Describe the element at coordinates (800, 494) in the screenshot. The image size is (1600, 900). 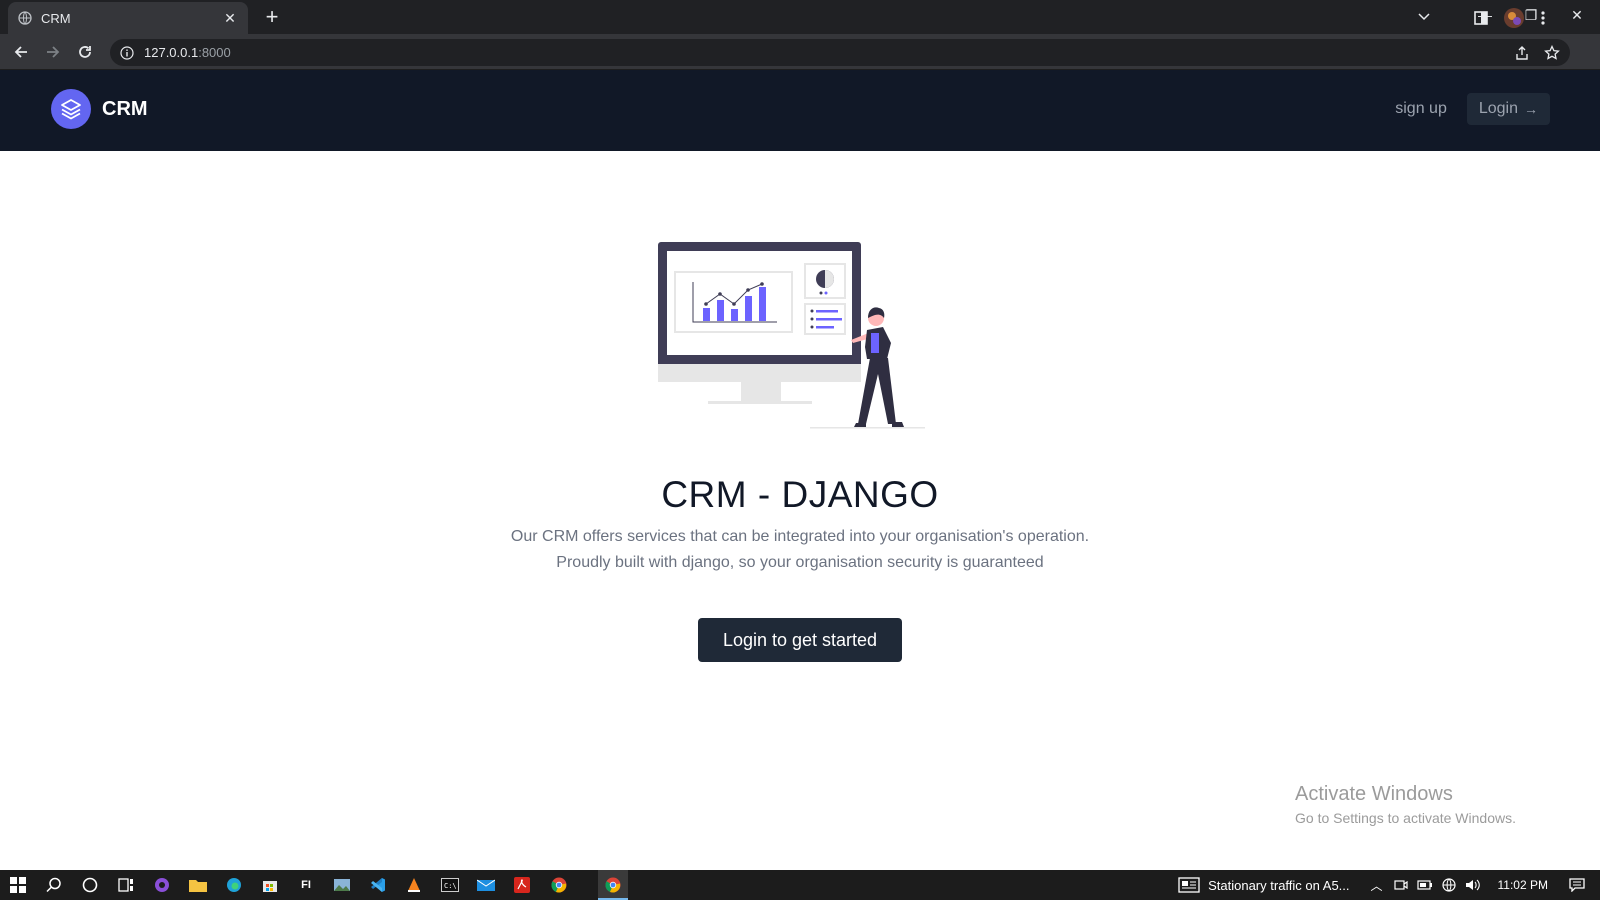
I see `hero-title: CRM - DJANGO` at that location.